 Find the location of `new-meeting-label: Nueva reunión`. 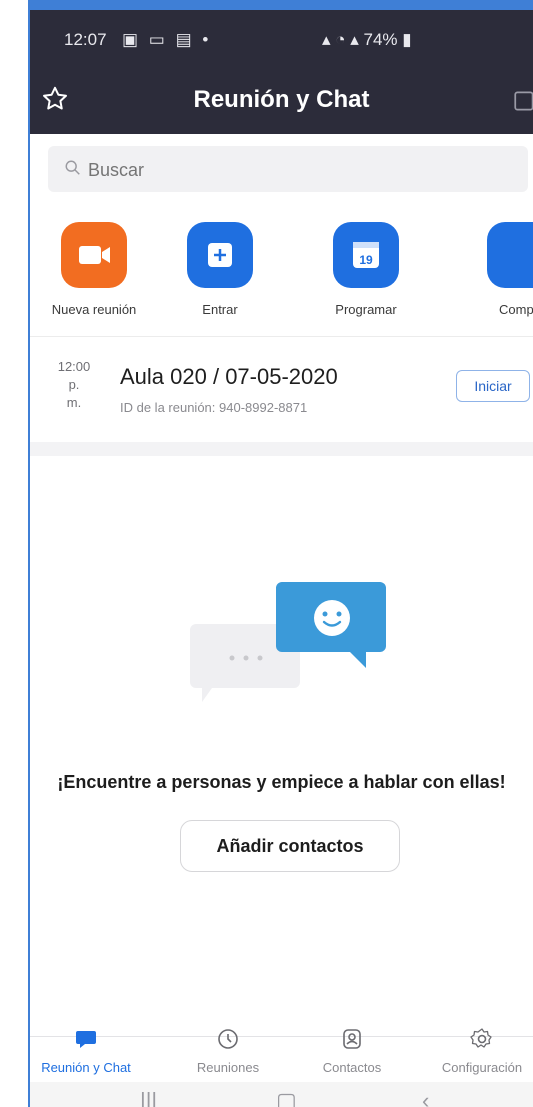

new-meeting-label: Nueva reunión is located at coordinates (94, 309).